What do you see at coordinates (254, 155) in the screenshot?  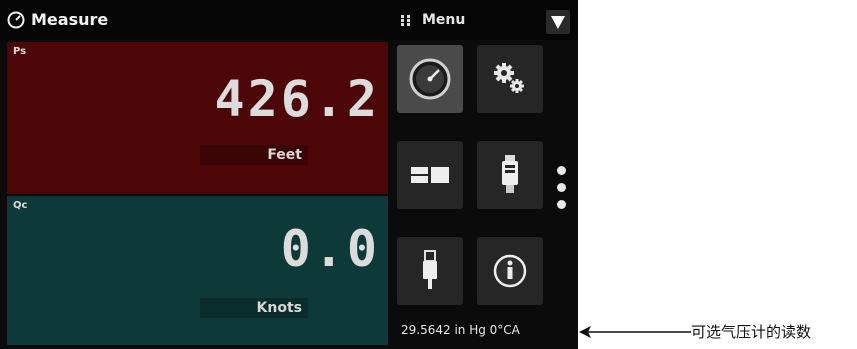 I see `unit-label: Feet` at bounding box center [254, 155].